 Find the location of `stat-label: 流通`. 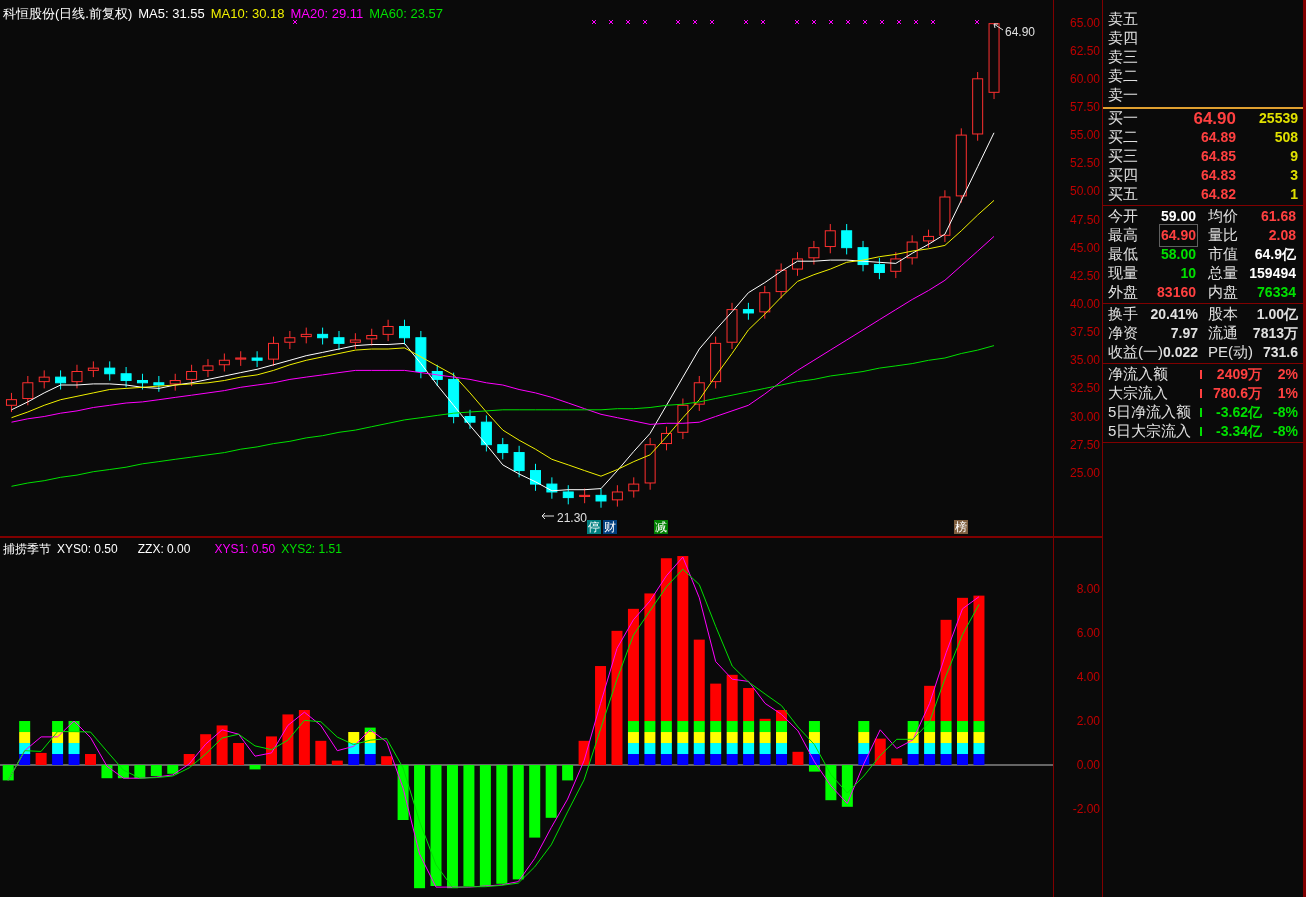

stat-label: 流通 is located at coordinates (1223, 333).